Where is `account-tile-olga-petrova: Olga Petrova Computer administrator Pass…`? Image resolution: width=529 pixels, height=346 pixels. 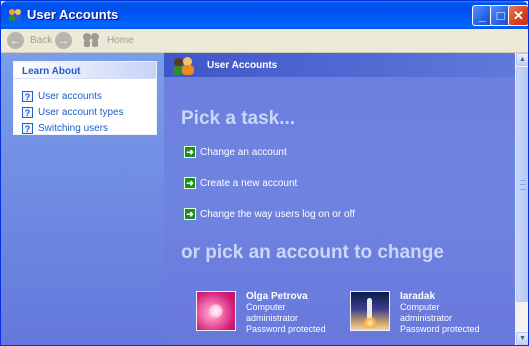 account-tile-olga-petrova: Olga Petrova Computer administrator Pass… is located at coordinates (261, 313).